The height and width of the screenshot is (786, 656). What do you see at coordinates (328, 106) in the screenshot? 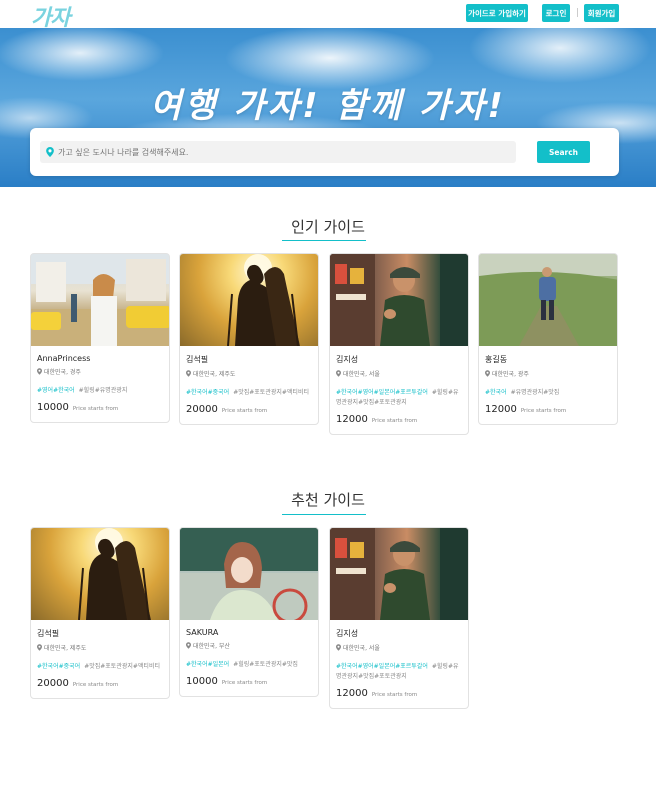
I see `hero-title: 여행 가자! 함께 가자!` at bounding box center [328, 106].